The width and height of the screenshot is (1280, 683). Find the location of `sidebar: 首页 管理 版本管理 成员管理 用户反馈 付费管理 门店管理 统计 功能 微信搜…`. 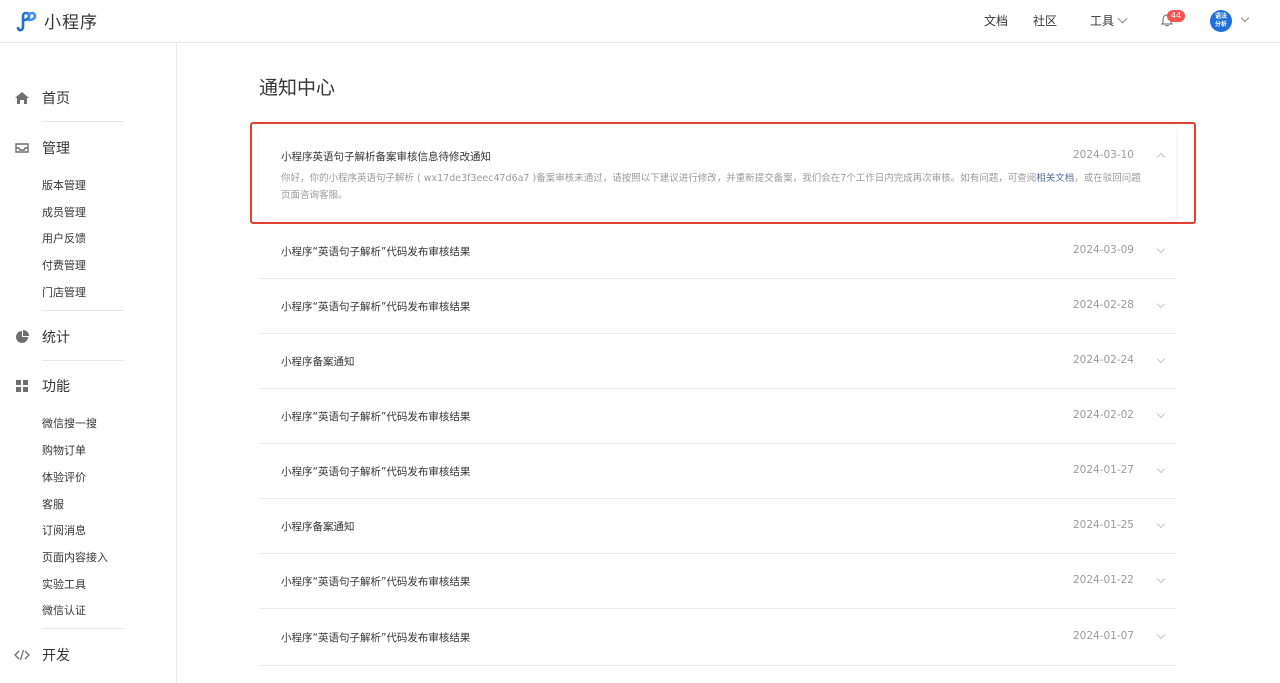

sidebar: 首页 管理 版本管理 成员管理 用户反馈 付费管理 门店管理 统计 功能 微信搜… is located at coordinates (88, 363).